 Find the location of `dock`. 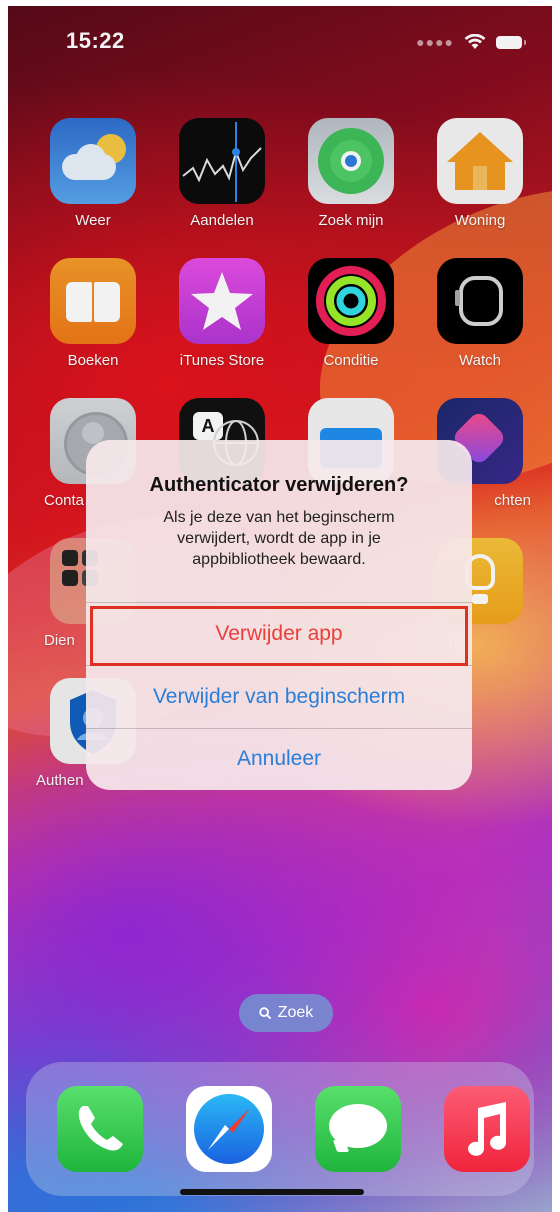

dock is located at coordinates (280, 1129).